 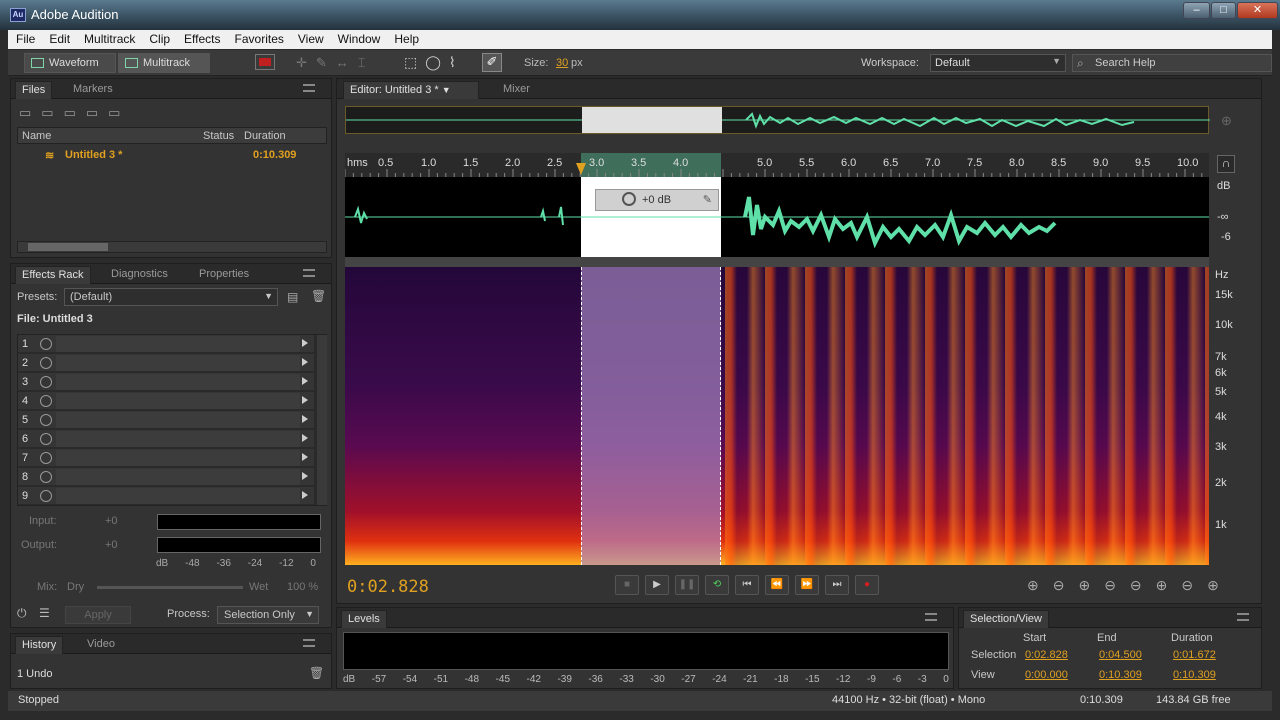 I want to click on menu-effects: Effects, so click(x=201, y=38).